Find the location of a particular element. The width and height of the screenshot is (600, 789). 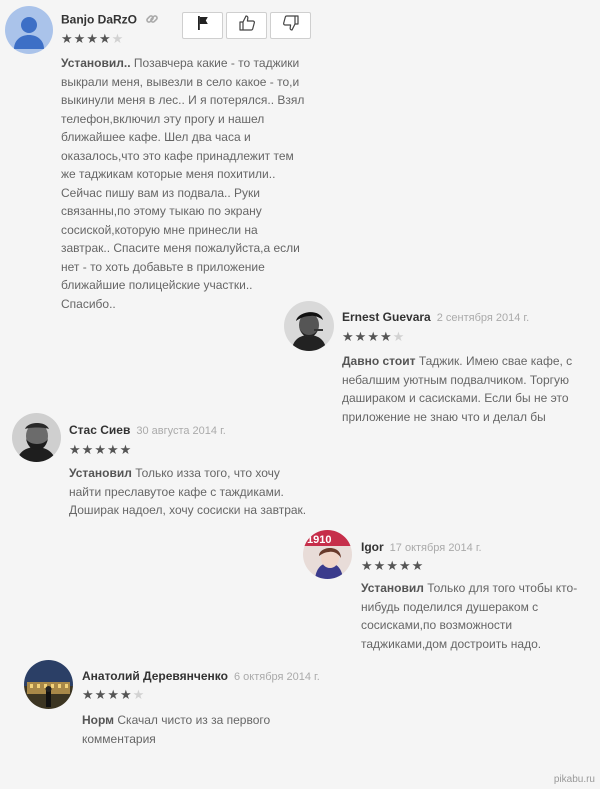

avatar: 1910 is located at coordinates (327, 554).